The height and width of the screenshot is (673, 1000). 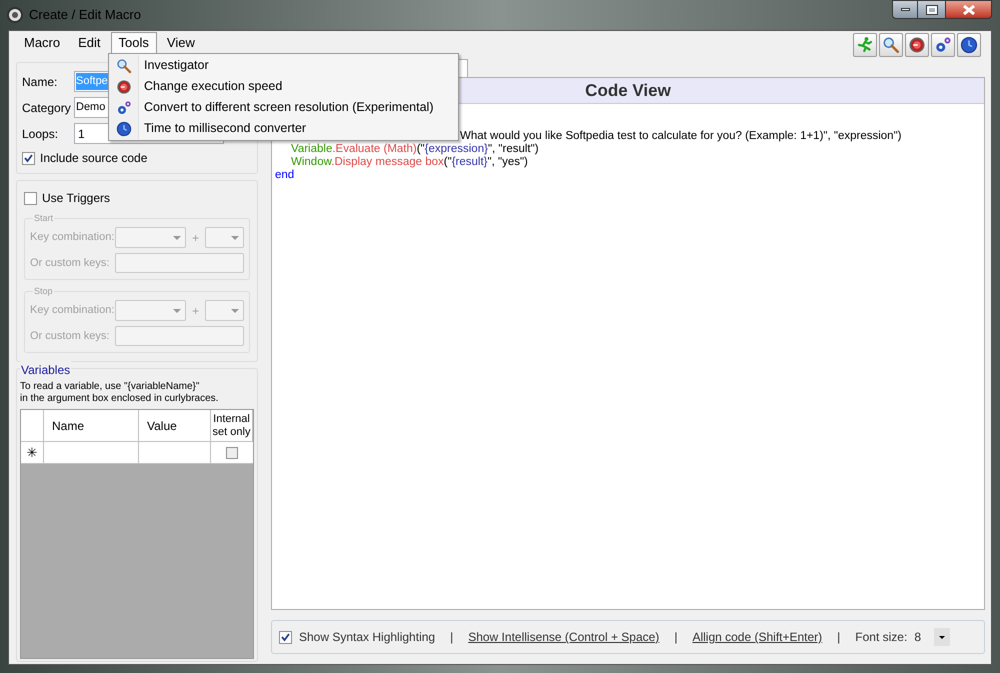 I want to click on category-label: Category, so click(x=47, y=108).